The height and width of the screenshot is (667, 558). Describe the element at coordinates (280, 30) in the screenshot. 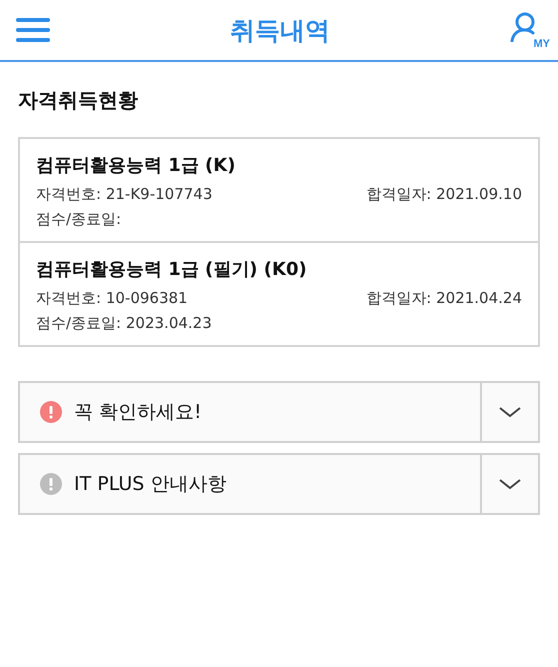

I see `page-title: 취득내역` at that location.